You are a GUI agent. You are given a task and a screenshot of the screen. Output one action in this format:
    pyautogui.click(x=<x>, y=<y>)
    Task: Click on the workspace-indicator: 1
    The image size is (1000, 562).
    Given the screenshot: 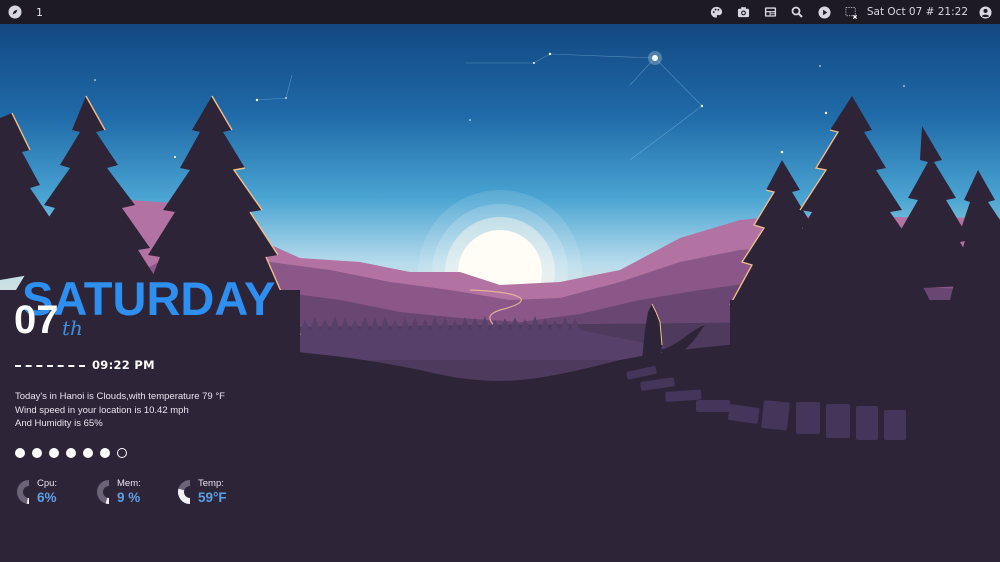 What is the action you would take?
    pyautogui.click(x=39, y=12)
    